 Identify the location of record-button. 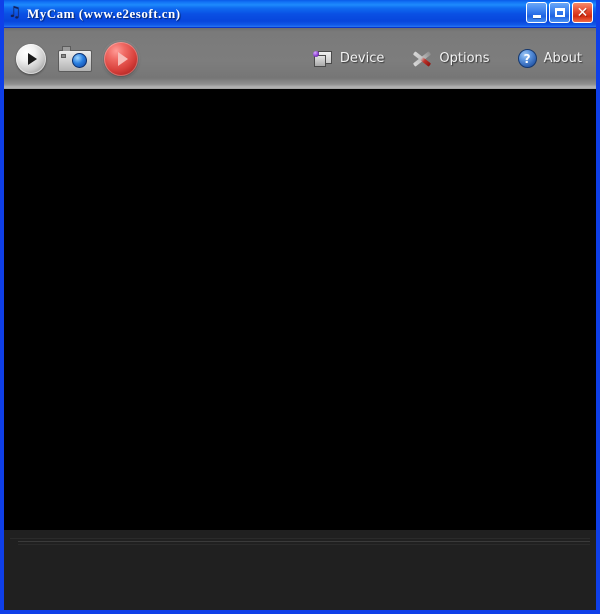
(121, 58).